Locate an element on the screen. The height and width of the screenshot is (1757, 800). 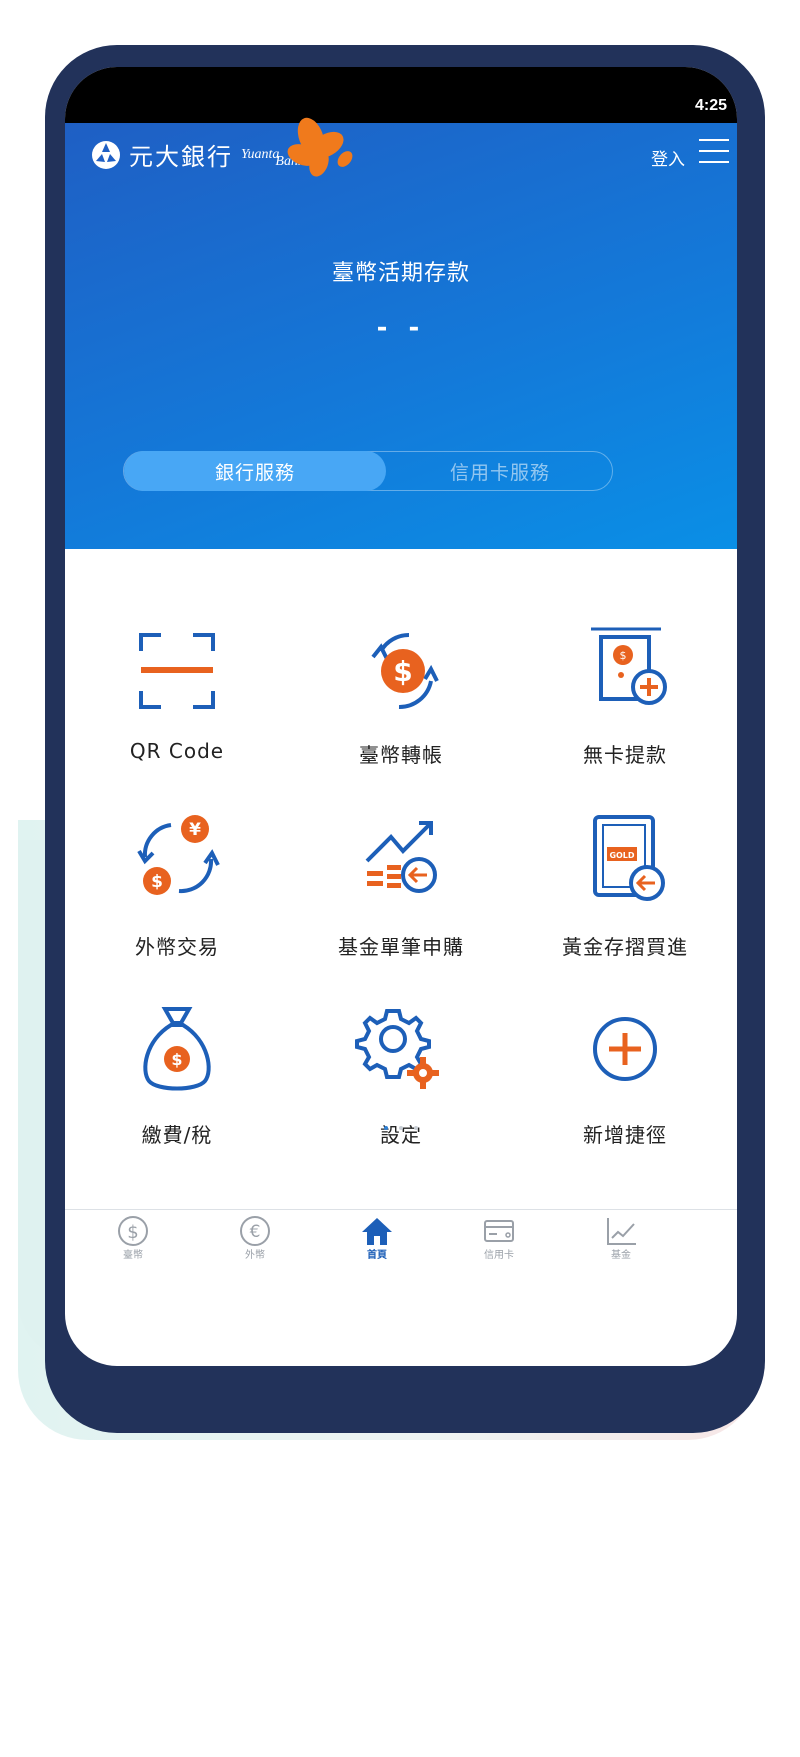
tab-credit-card-services: 信用卡服務 is located at coordinates (500, 471).